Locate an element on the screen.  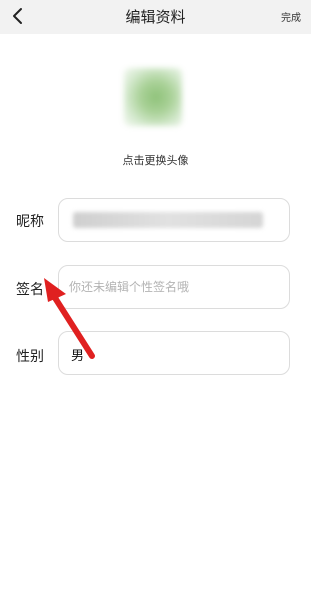
done-button: 完成 is located at coordinates (291, 16).